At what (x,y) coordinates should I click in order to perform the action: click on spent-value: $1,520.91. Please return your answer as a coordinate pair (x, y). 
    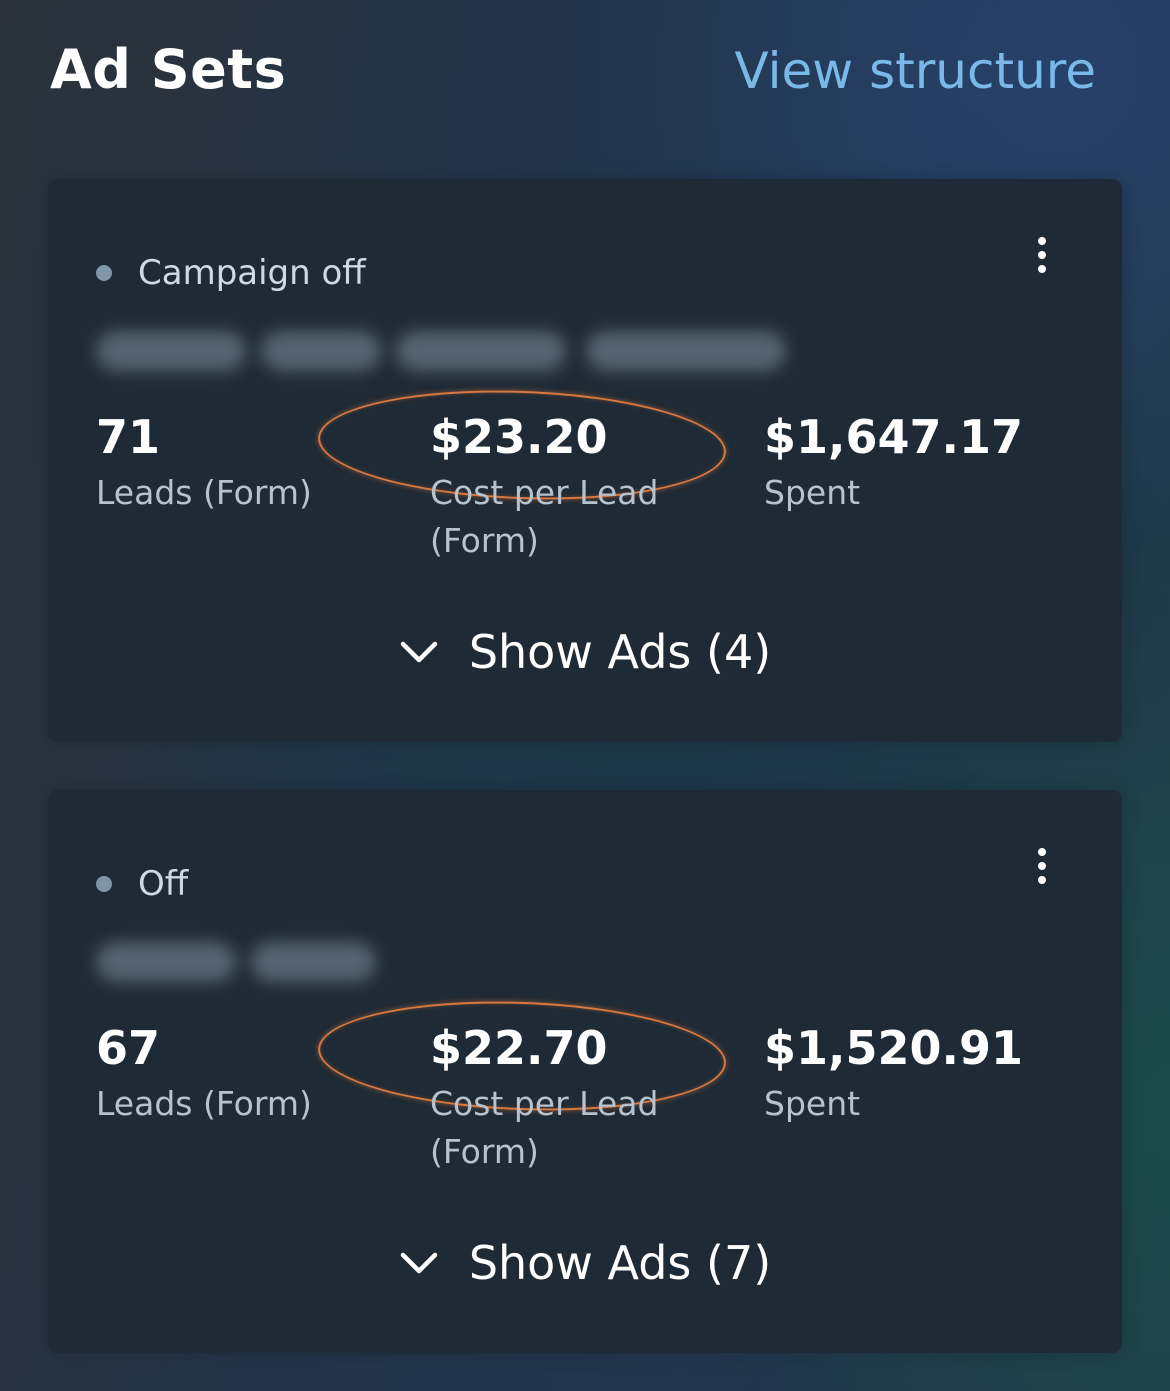
    Looking at the image, I should click on (893, 1048).